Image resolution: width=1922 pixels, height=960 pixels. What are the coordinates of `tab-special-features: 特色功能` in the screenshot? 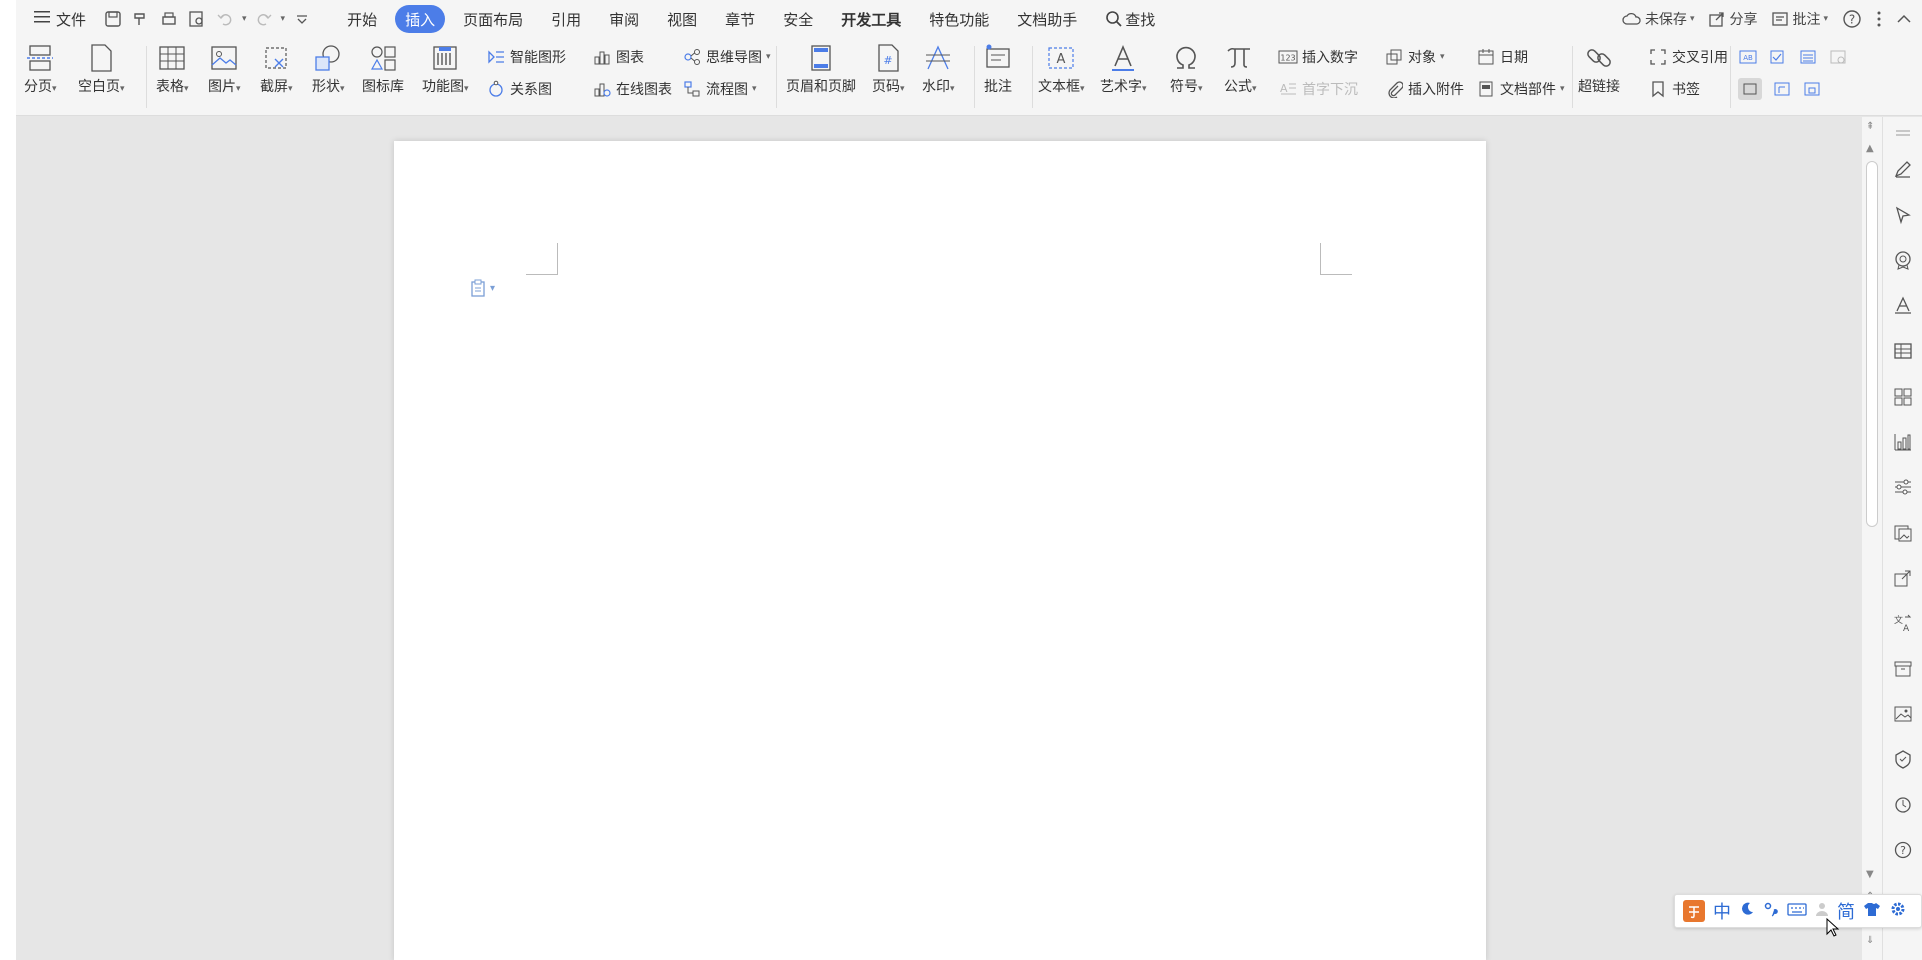 It's located at (959, 19).